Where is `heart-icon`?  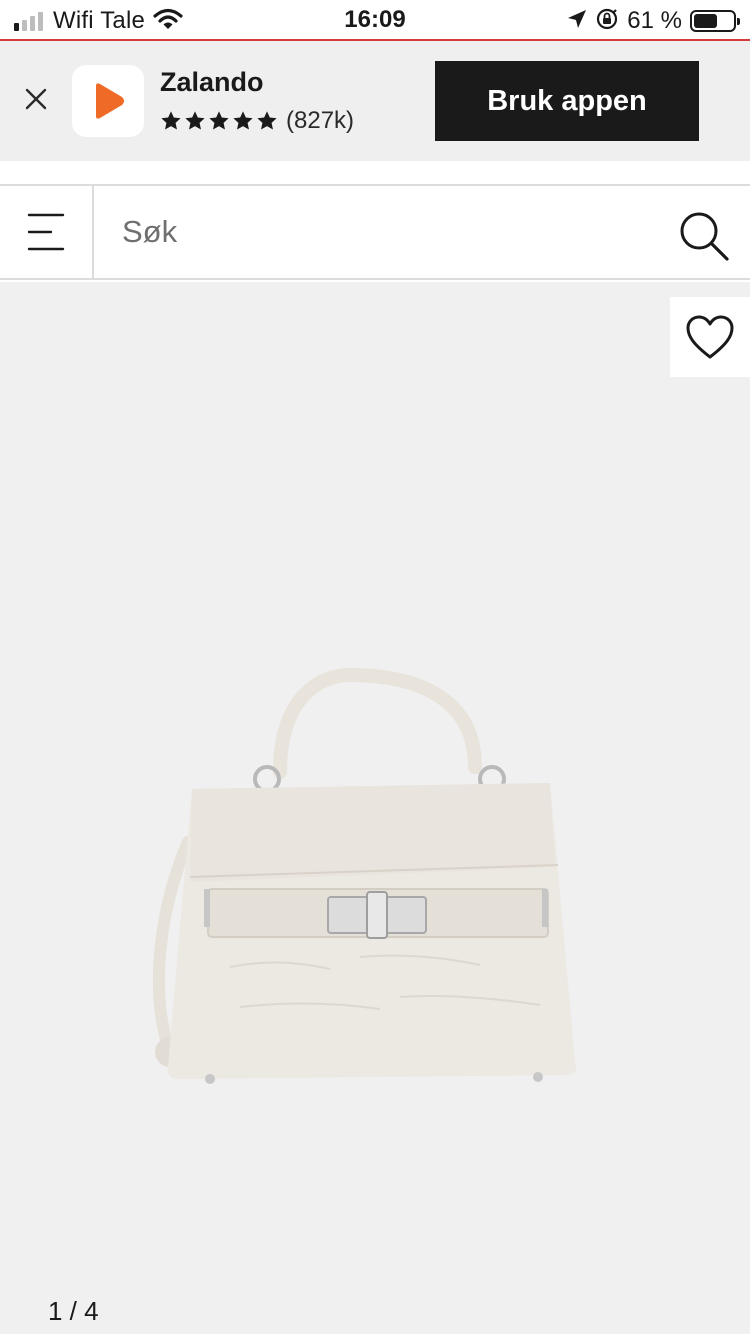
heart-icon is located at coordinates (710, 337).